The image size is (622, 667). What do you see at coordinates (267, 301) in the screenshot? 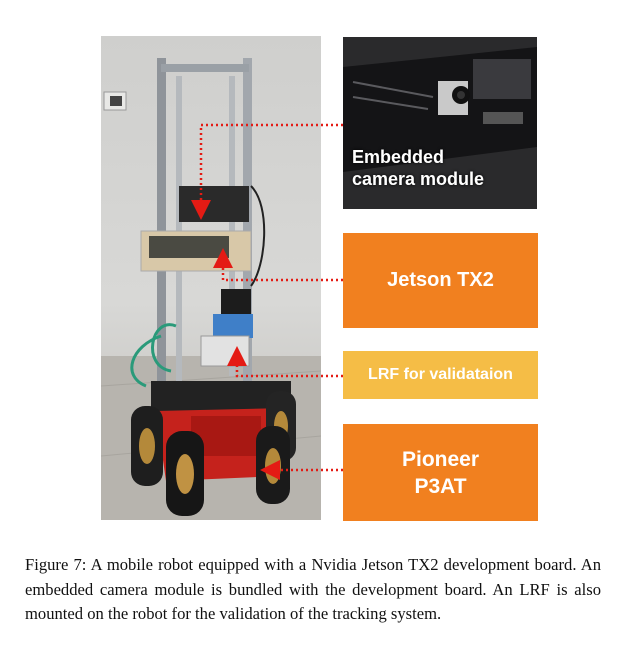
I see `pointer-overlay` at bounding box center [267, 301].